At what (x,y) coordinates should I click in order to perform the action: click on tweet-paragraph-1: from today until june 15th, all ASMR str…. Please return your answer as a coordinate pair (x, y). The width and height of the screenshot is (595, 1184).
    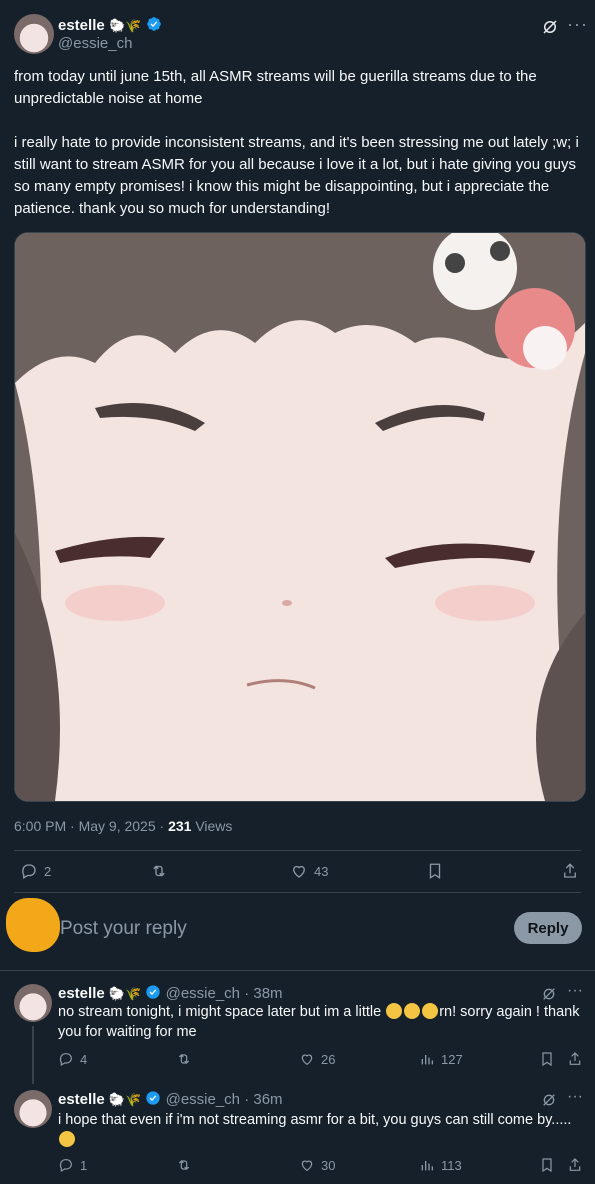
    Looking at the image, I should click on (275, 87).